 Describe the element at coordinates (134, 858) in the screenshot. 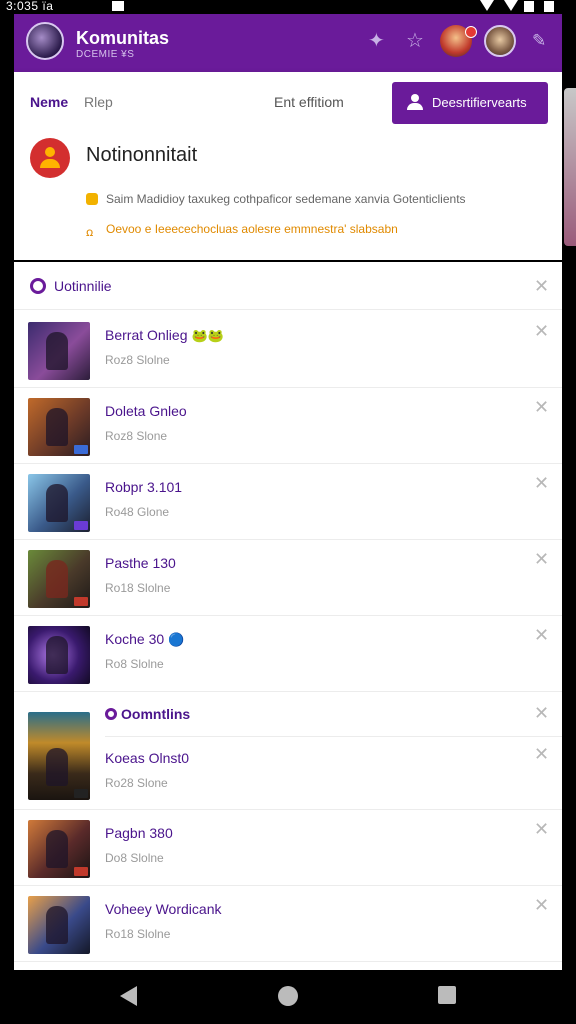

I see `item-subtitle: Do8 Slolne` at that location.